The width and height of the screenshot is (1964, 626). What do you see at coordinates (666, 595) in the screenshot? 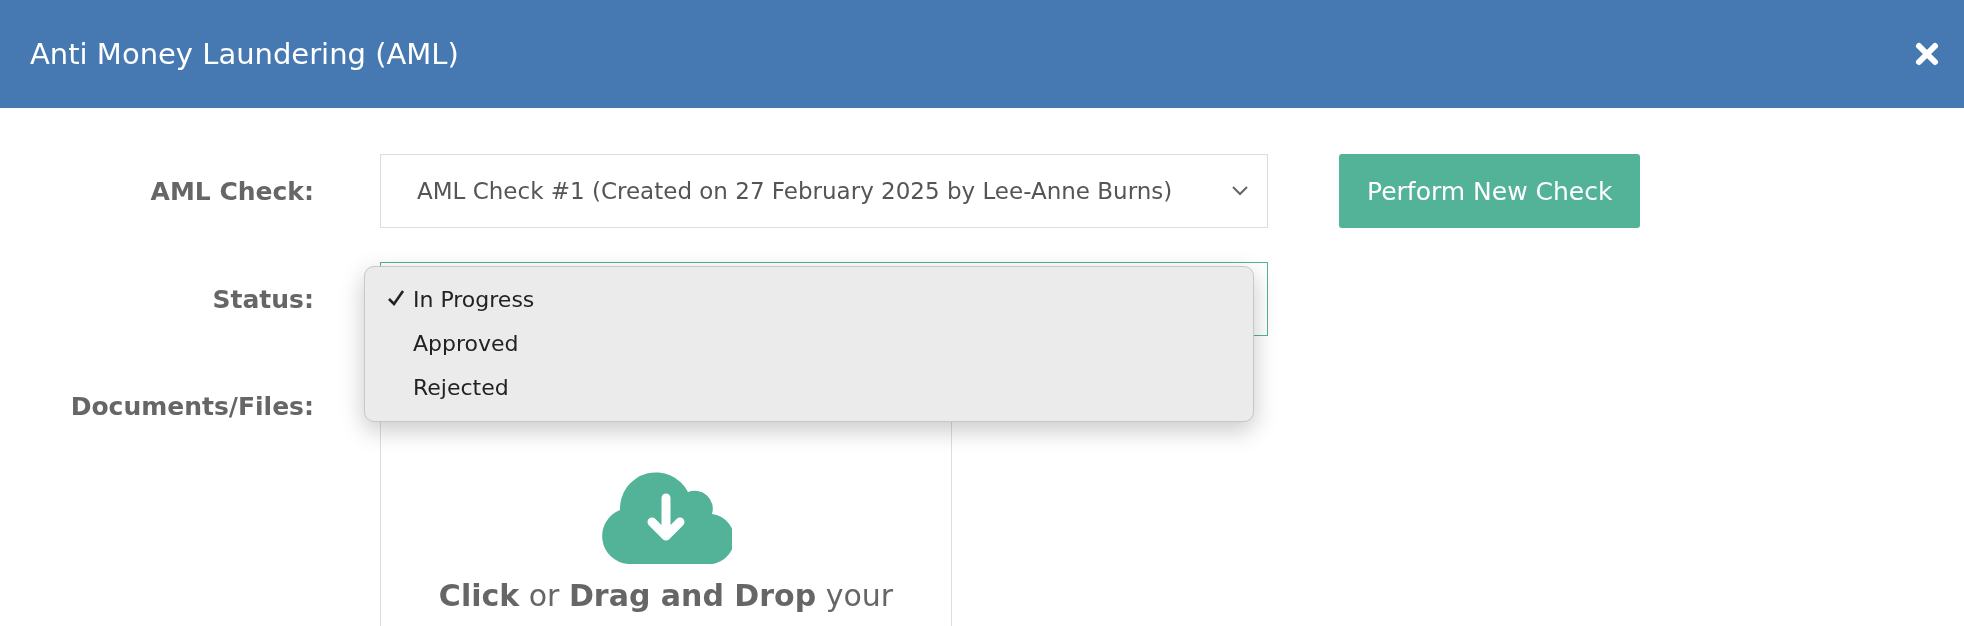
I see `upload-instructions: Click or Drag and Drop your` at bounding box center [666, 595].